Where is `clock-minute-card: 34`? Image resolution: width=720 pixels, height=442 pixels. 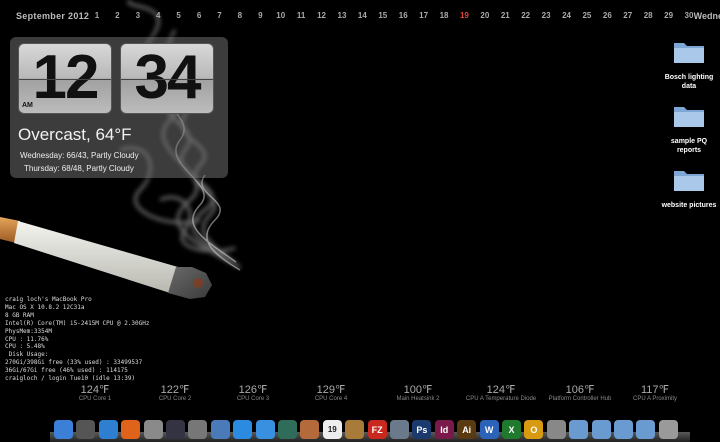 clock-minute-card: 34 is located at coordinates (167, 78).